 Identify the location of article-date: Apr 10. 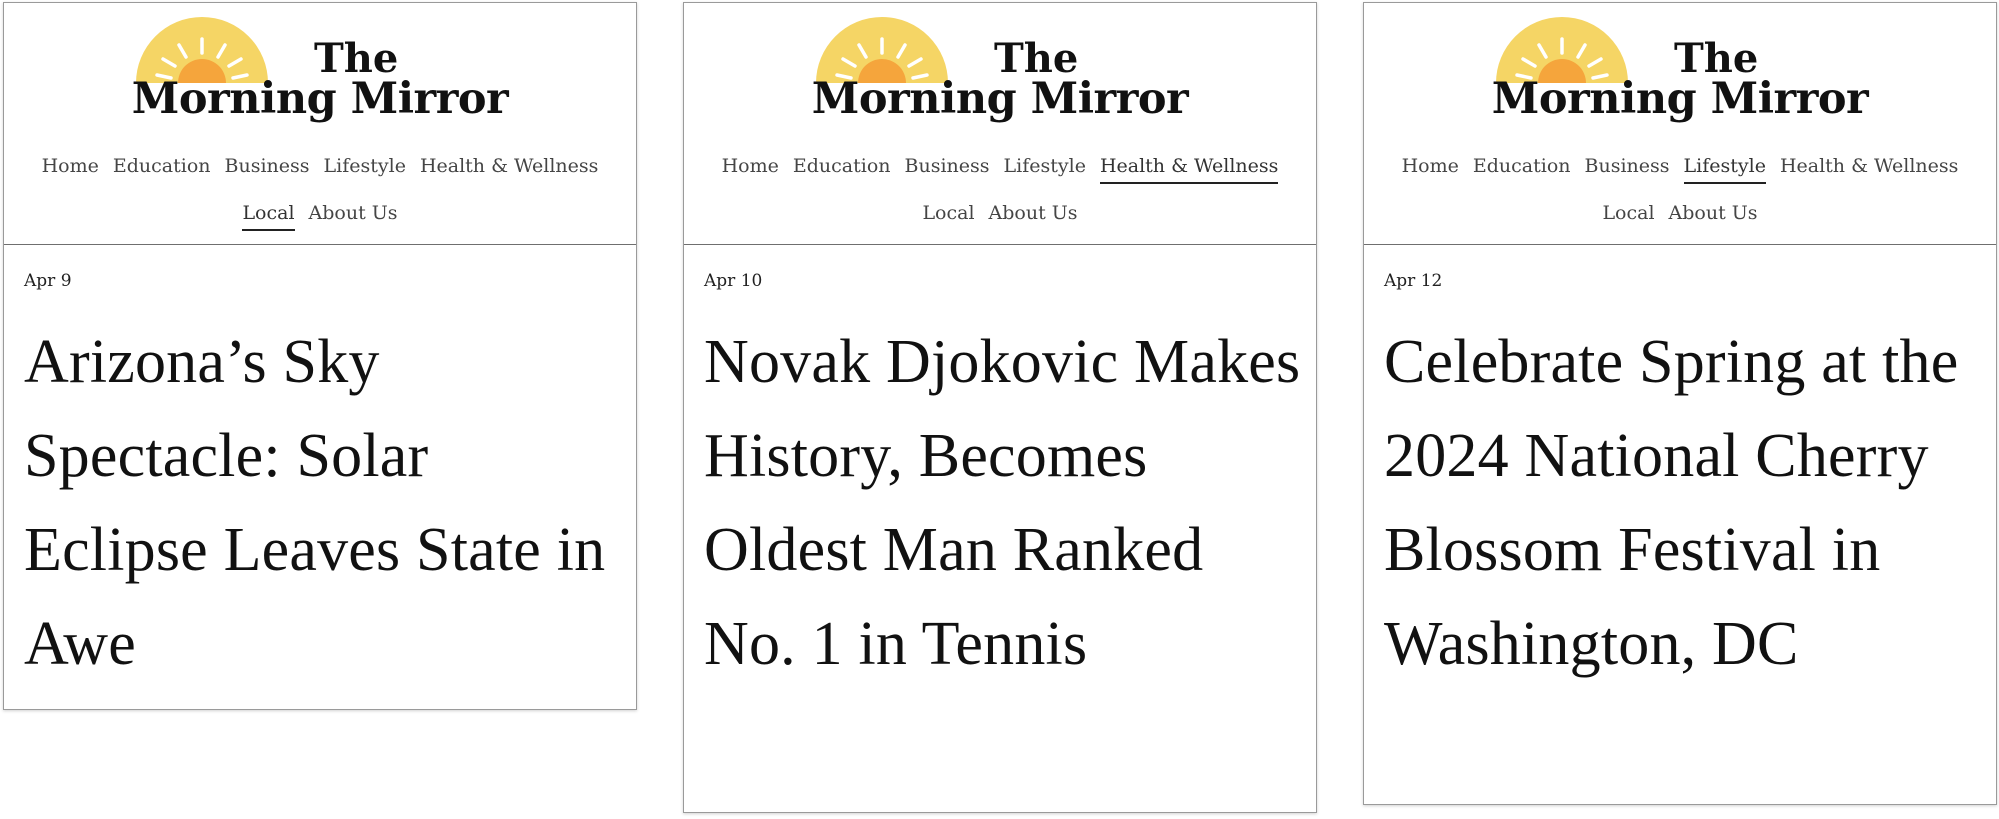
(733, 281).